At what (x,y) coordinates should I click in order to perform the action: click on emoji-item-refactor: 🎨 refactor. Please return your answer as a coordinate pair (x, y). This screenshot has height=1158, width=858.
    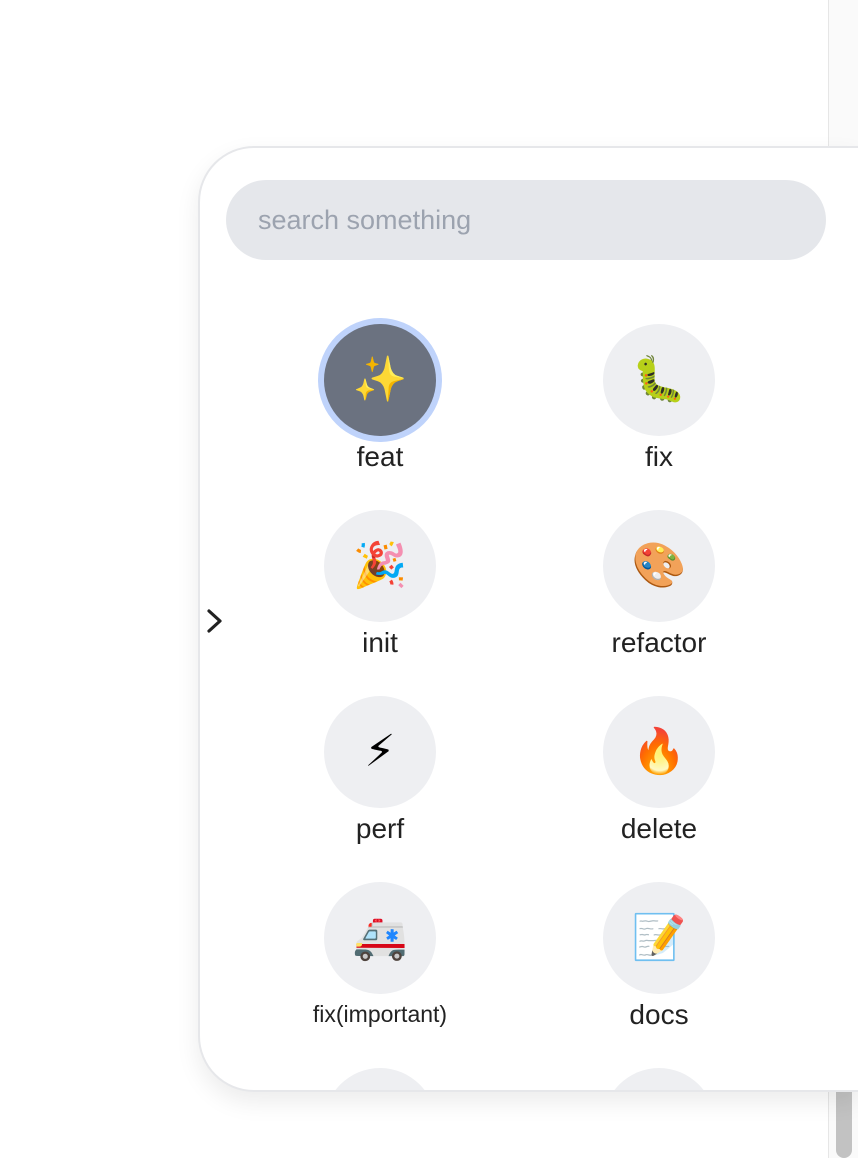
    Looking at the image, I should click on (659, 584).